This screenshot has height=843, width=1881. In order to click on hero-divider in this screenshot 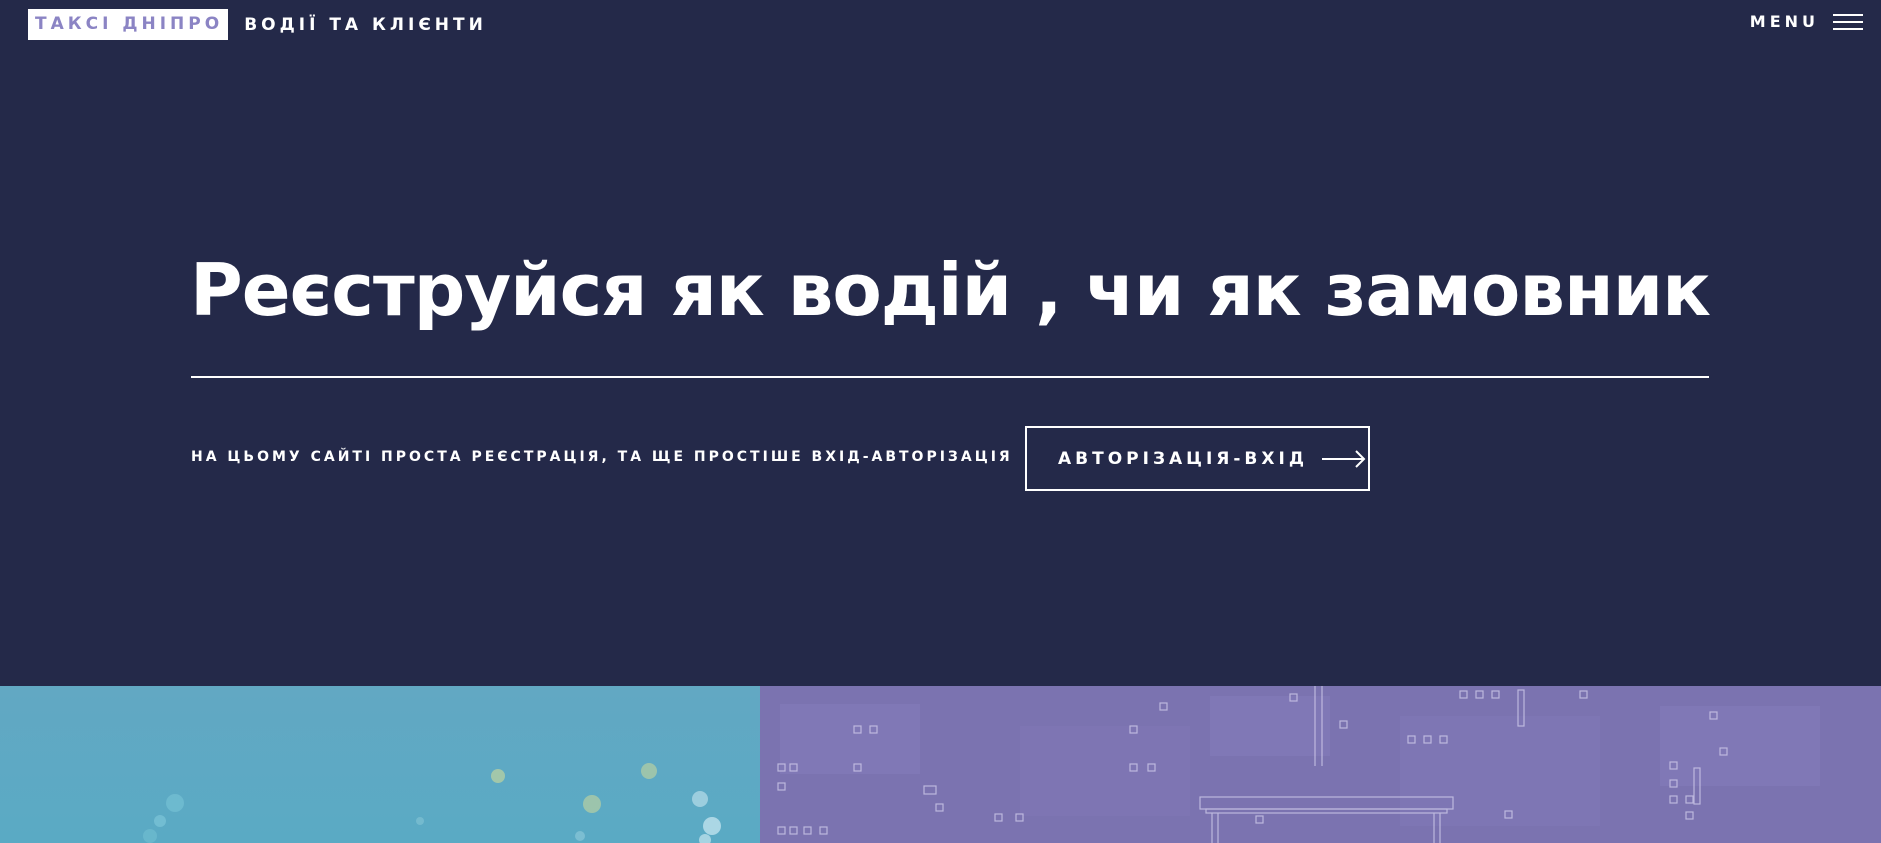, I will do `click(950, 377)`.